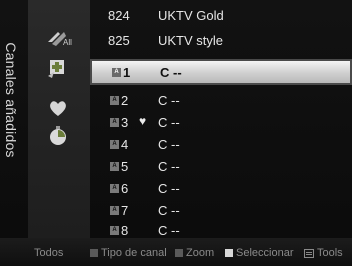 This screenshot has height=266, width=352. Describe the element at coordinates (58, 136) in the screenshot. I see `timer-icon` at that location.